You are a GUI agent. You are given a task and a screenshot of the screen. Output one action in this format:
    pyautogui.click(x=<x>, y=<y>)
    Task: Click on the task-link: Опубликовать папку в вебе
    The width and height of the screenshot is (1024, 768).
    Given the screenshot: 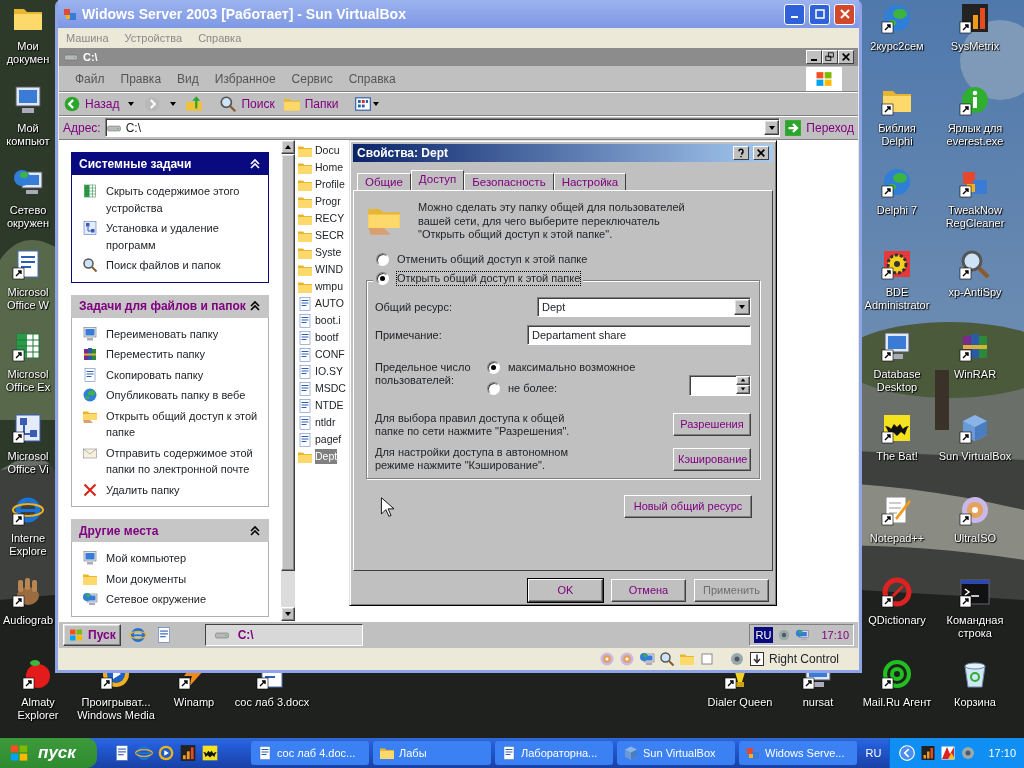 What is the action you would take?
    pyautogui.click(x=176, y=395)
    